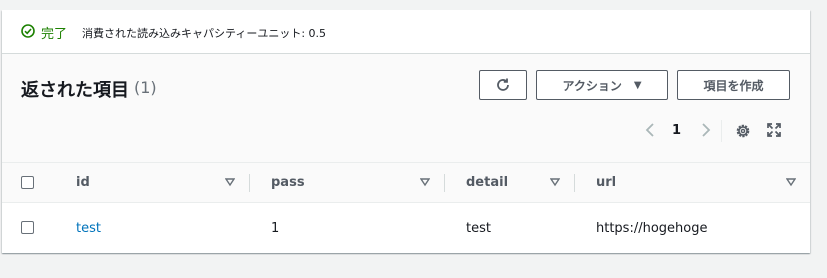  What do you see at coordinates (637, 85) in the screenshot?
I see `caret-down-icon: ▼` at bounding box center [637, 85].